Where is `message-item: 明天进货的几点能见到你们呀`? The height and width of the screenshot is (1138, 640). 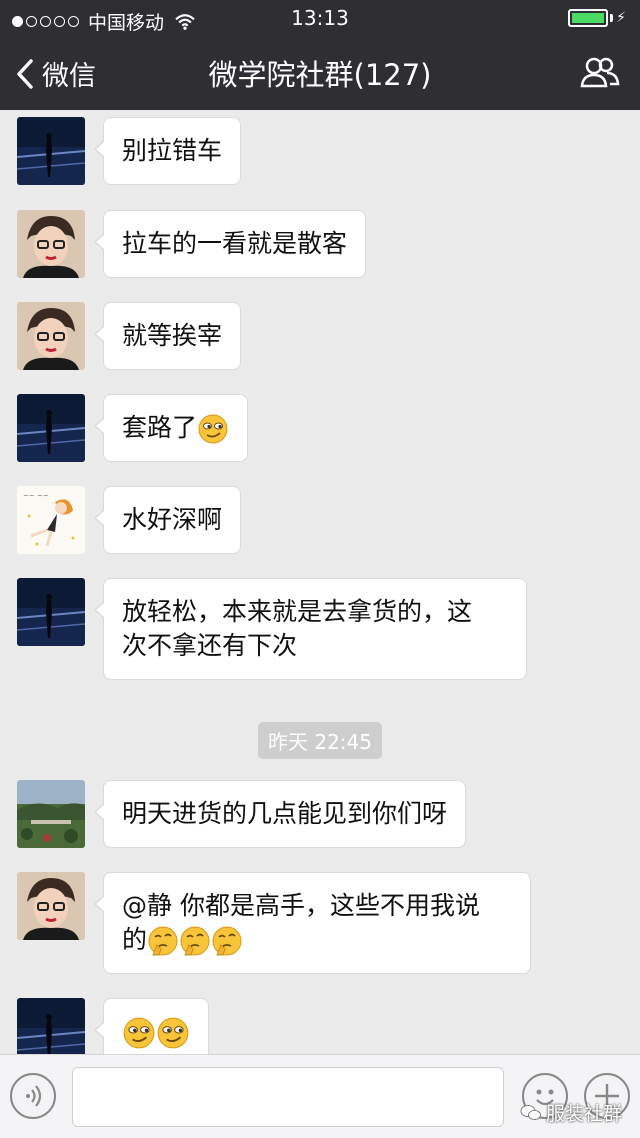 message-item: 明天进货的几点能见到你们呀 is located at coordinates (242, 814).